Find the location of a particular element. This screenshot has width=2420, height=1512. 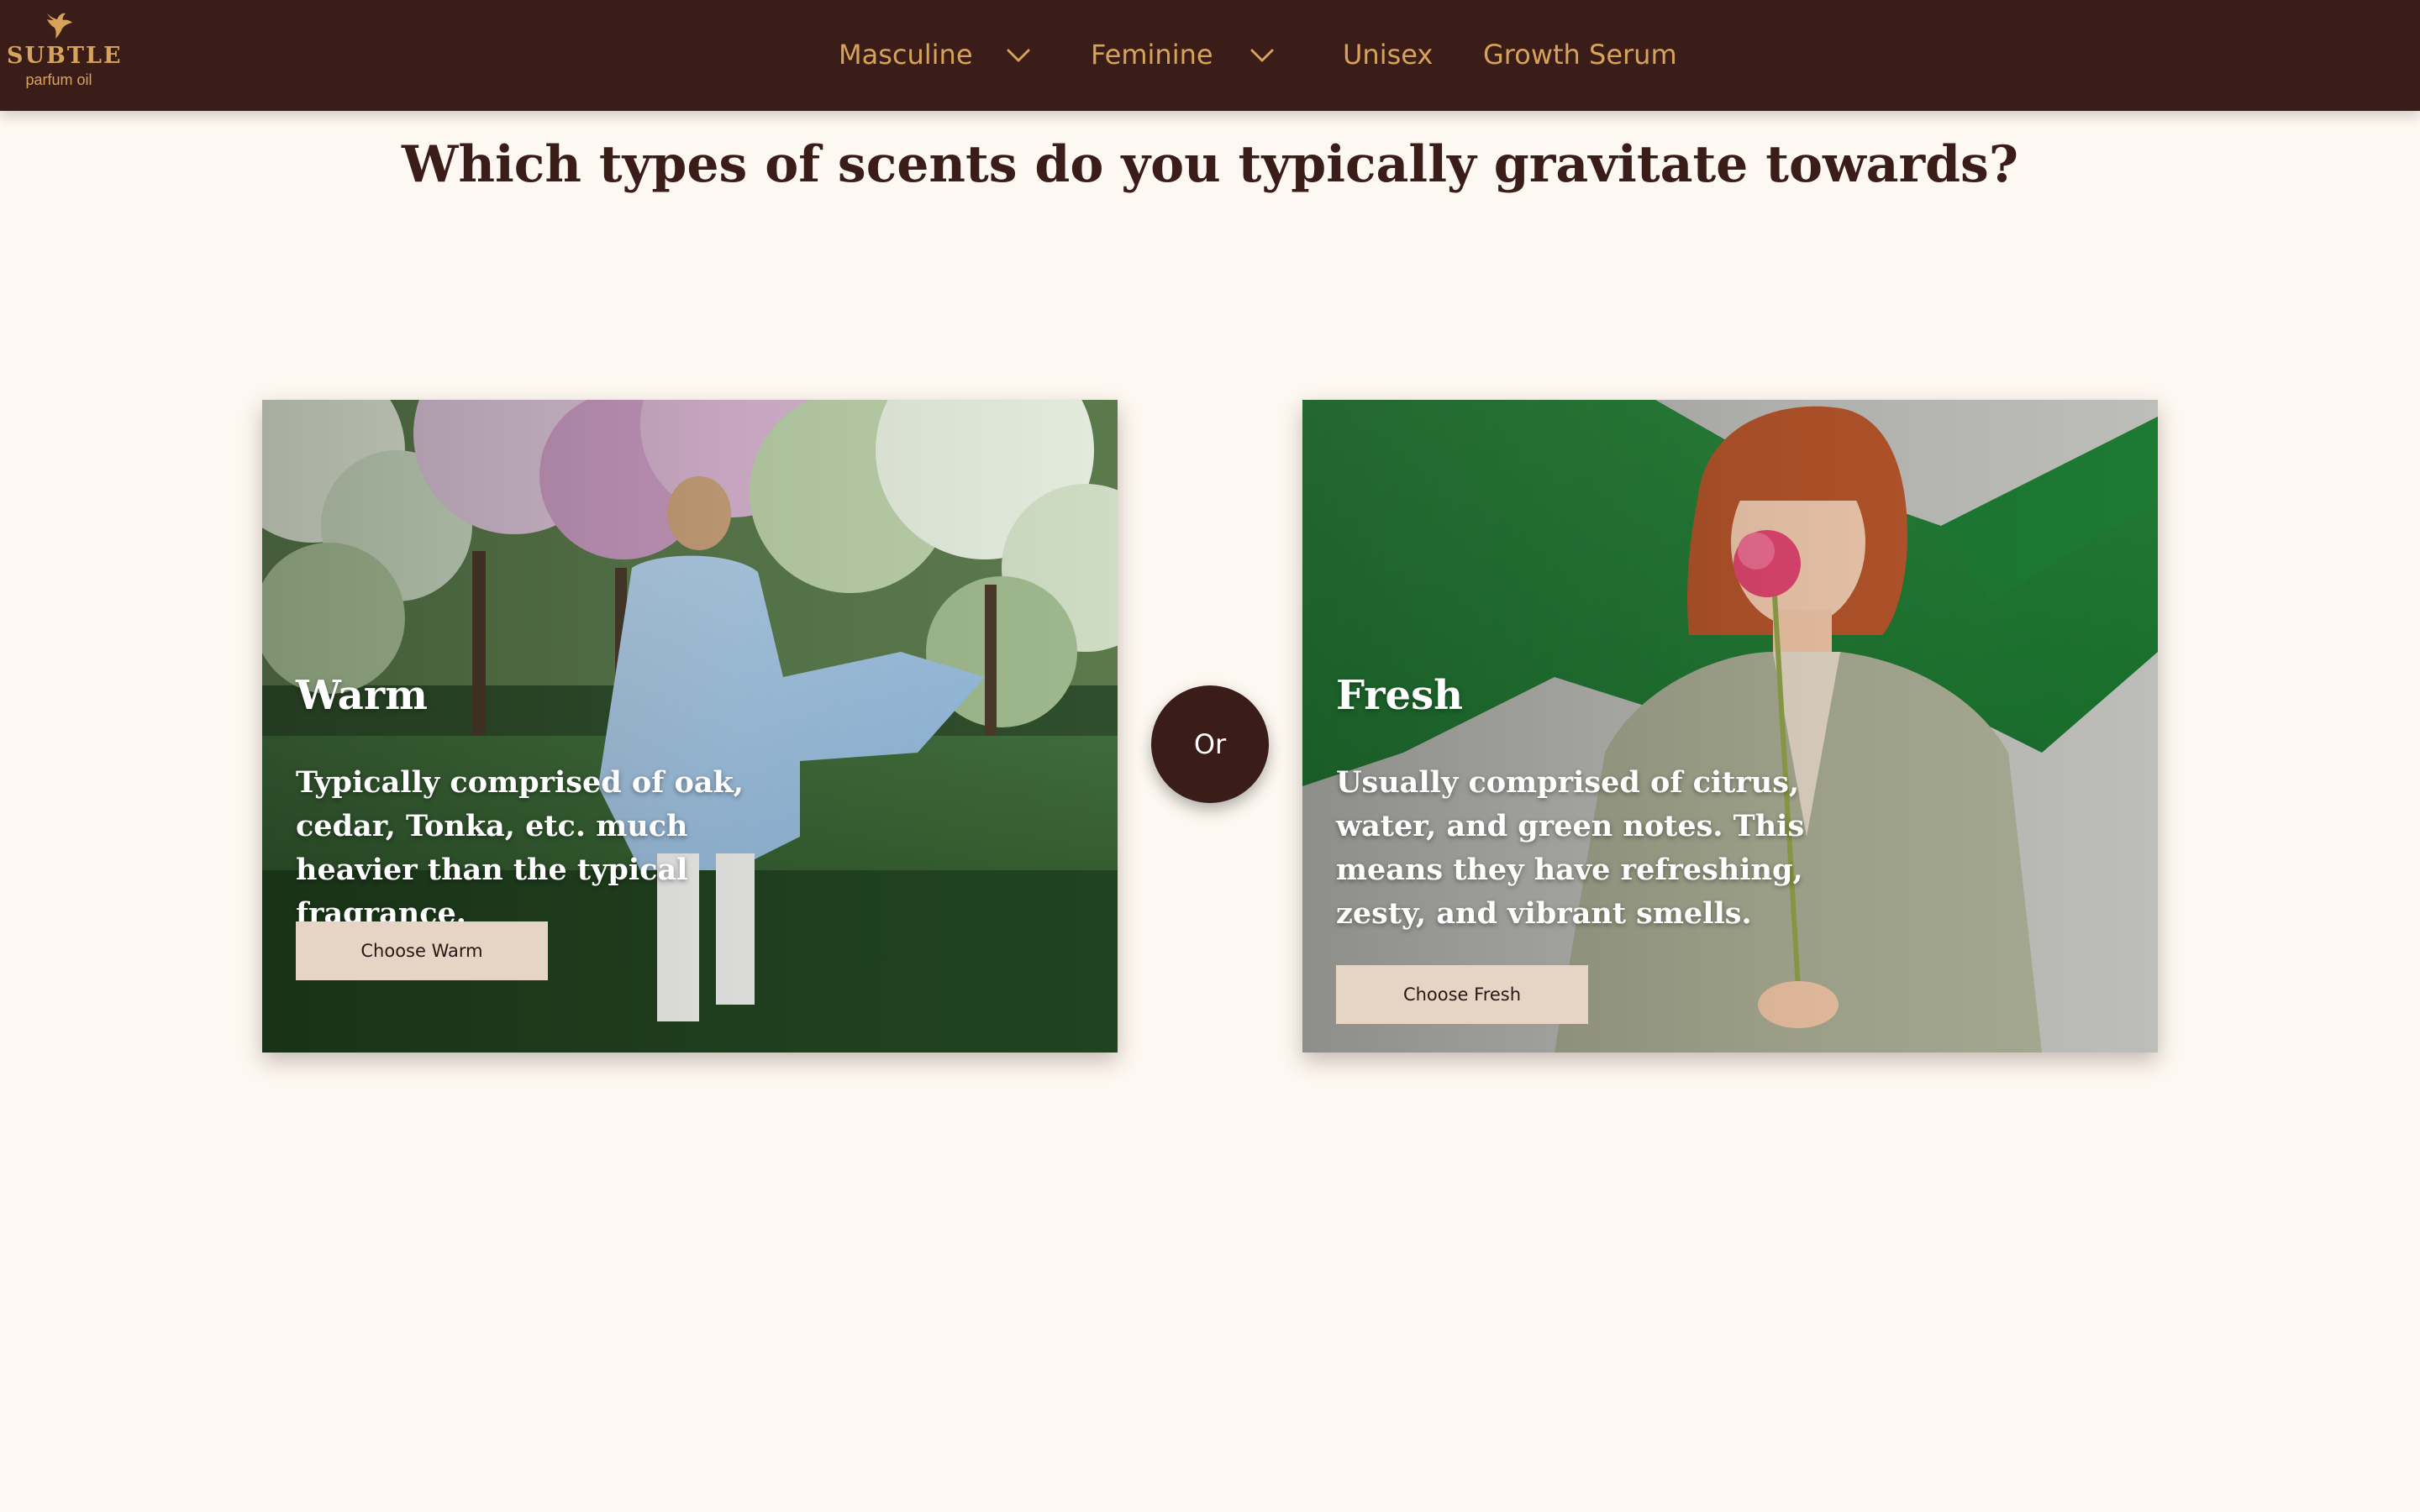

brand-tagline: parfum oil is located at coordinates (58, 79).